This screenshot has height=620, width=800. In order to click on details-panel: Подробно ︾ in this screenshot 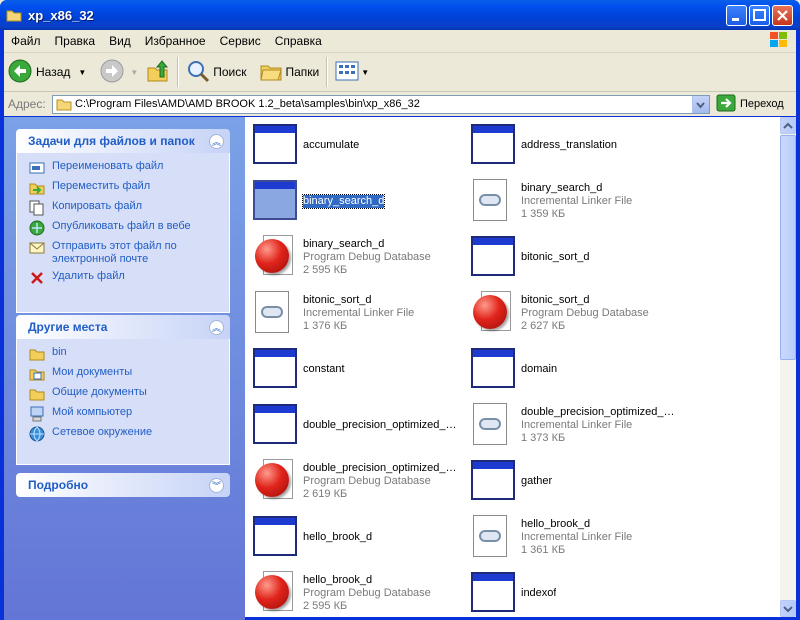, I will do `click(123, 485)`.